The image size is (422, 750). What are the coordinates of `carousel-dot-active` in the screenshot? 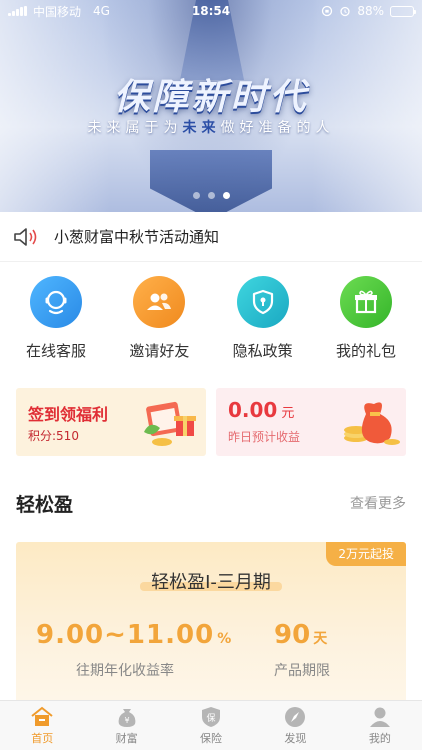 It's located at (226, 195).